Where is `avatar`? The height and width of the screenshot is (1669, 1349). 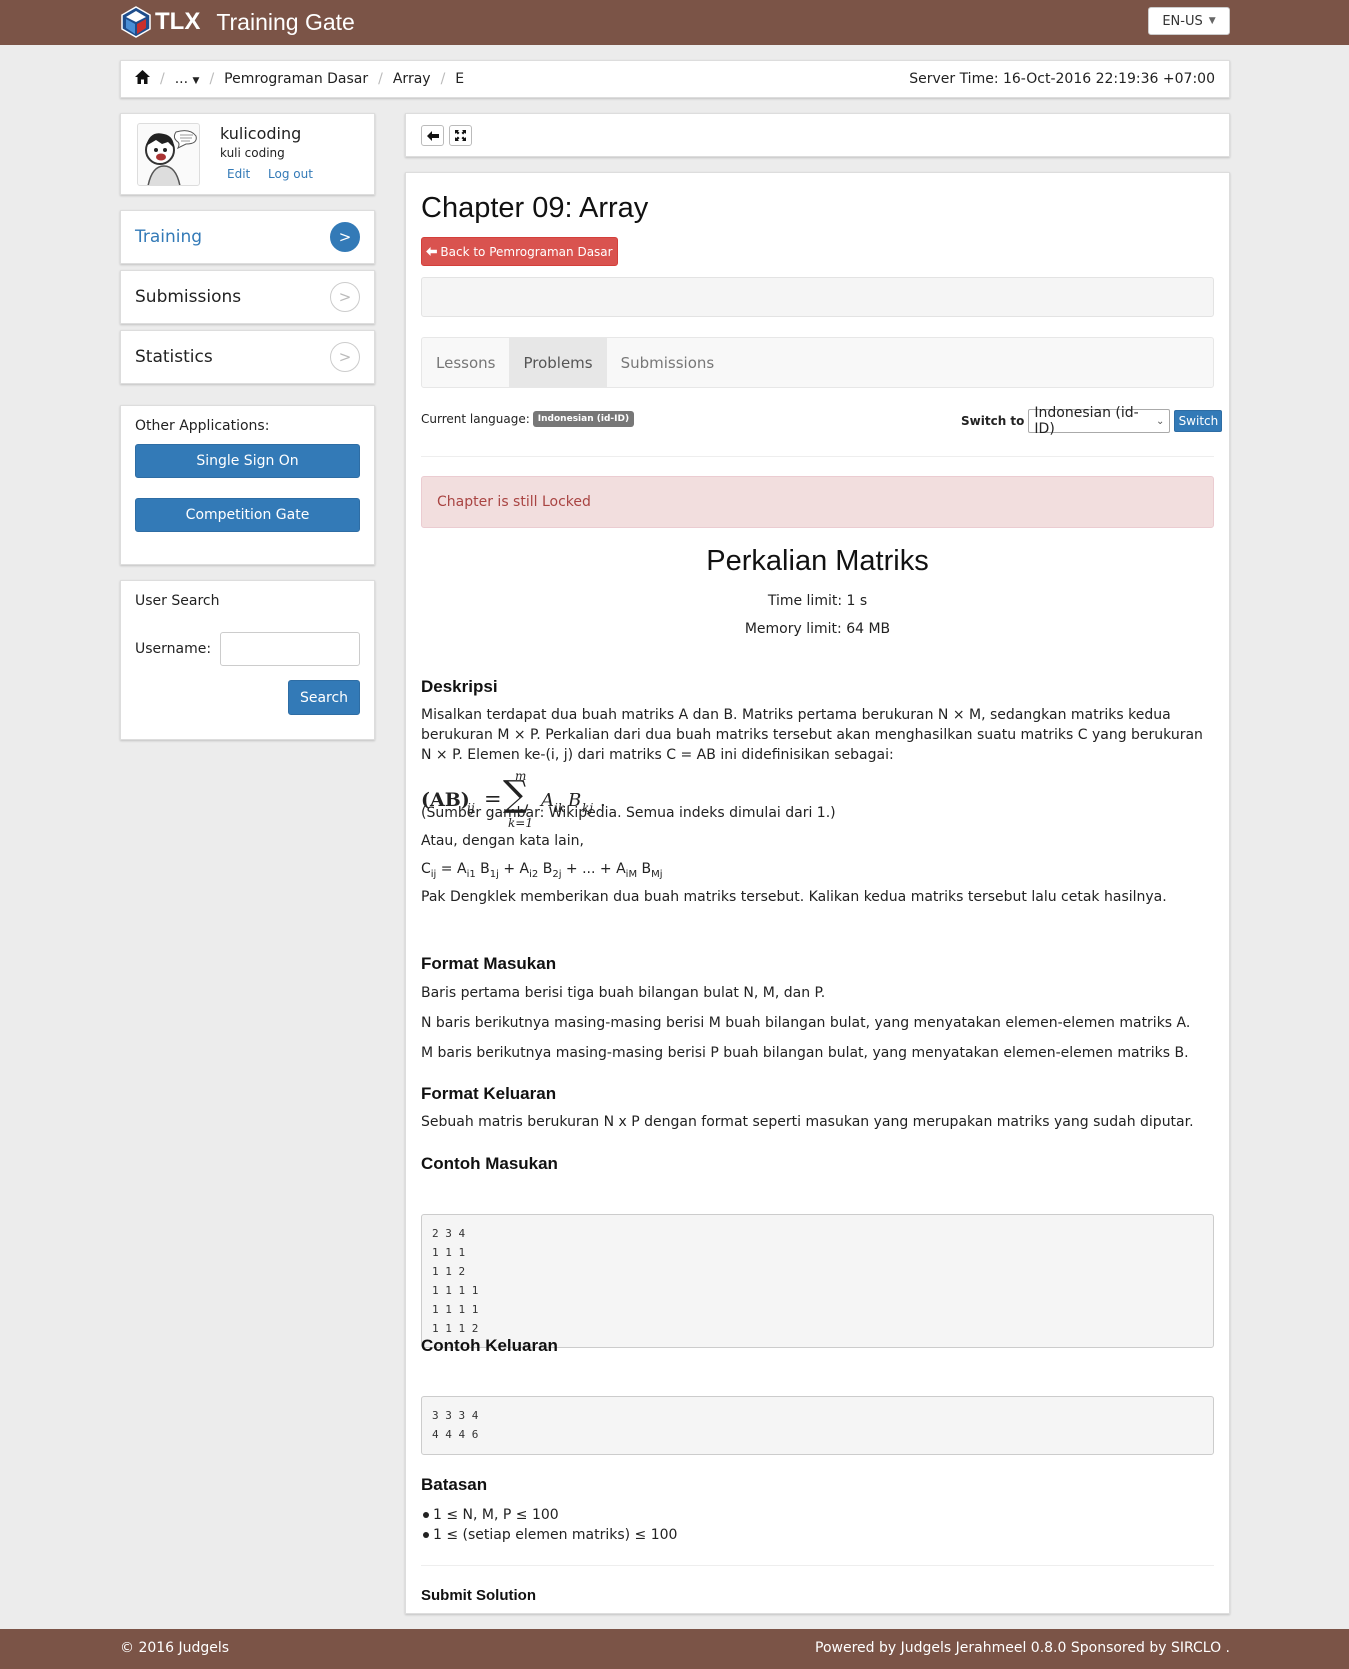 avatar is located at coordinates (168, 154).